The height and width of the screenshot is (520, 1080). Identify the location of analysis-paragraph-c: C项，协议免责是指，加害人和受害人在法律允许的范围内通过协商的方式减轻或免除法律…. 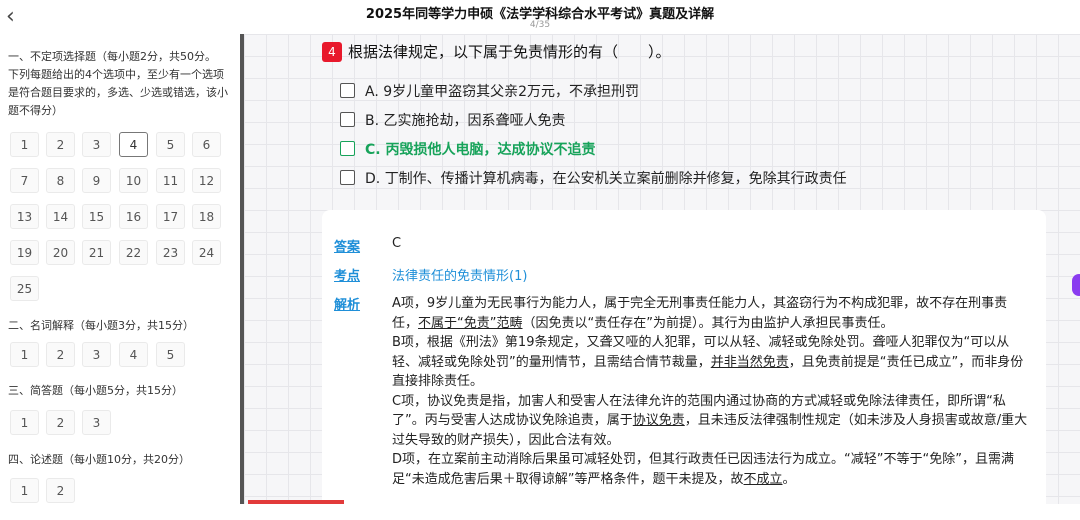
(712, 421).